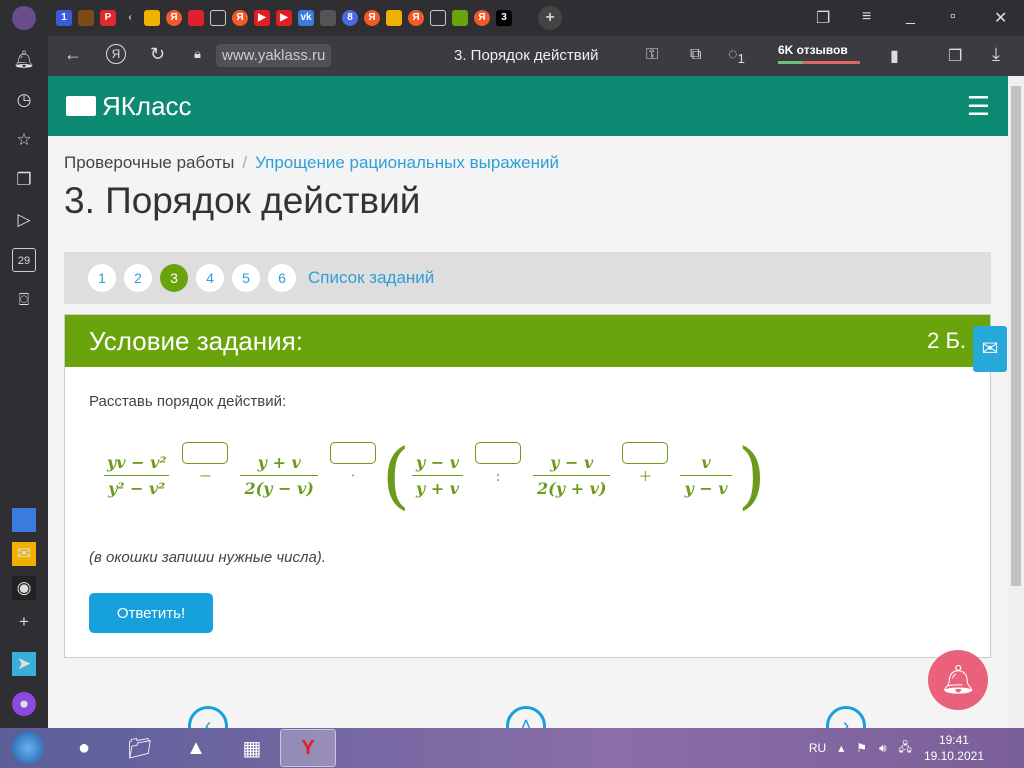 The image size is (1024, 768). I want to click on slot-2: ·, so click(352, 463).